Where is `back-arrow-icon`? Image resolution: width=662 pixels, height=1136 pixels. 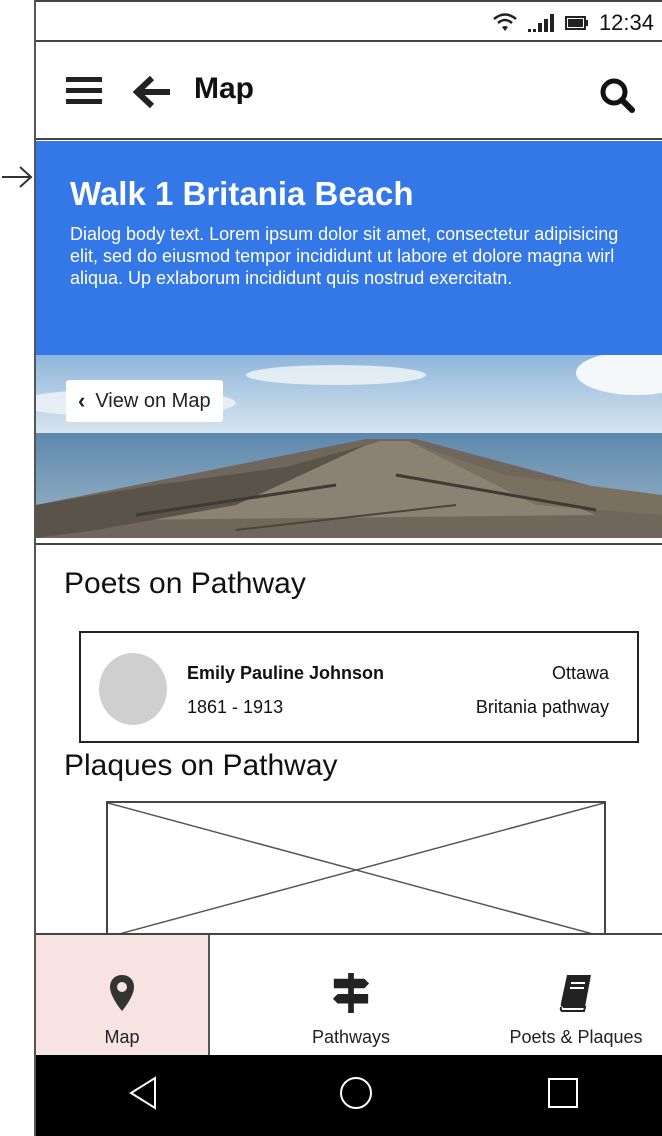 back-arrow-icon is located at coordinates (152, 92).